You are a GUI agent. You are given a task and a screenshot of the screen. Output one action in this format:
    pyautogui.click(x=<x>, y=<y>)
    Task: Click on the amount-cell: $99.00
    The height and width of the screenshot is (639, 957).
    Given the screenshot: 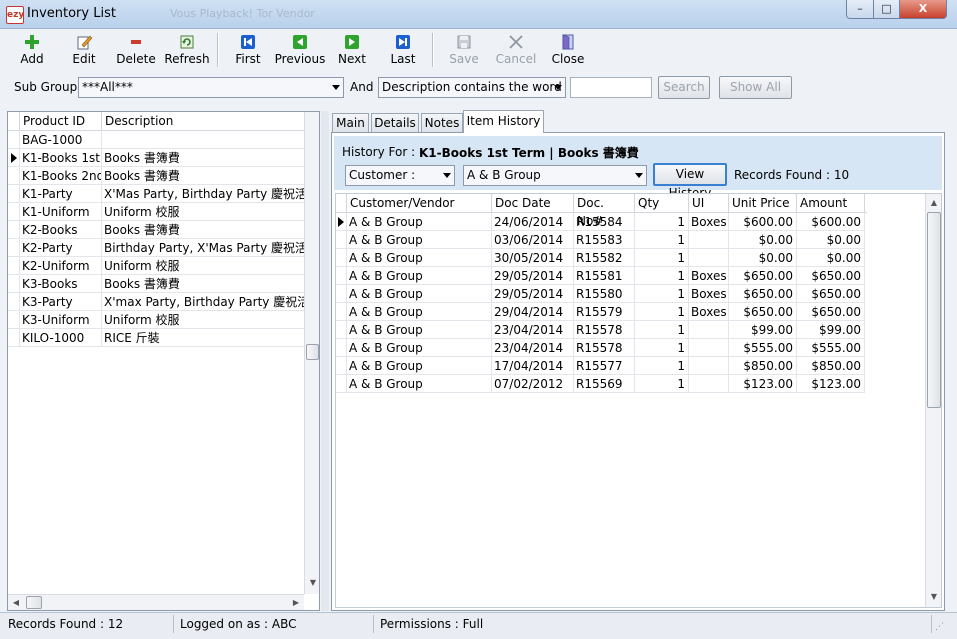 What is the action you would take?
    pyautogui.click(x=831, y=330)
    